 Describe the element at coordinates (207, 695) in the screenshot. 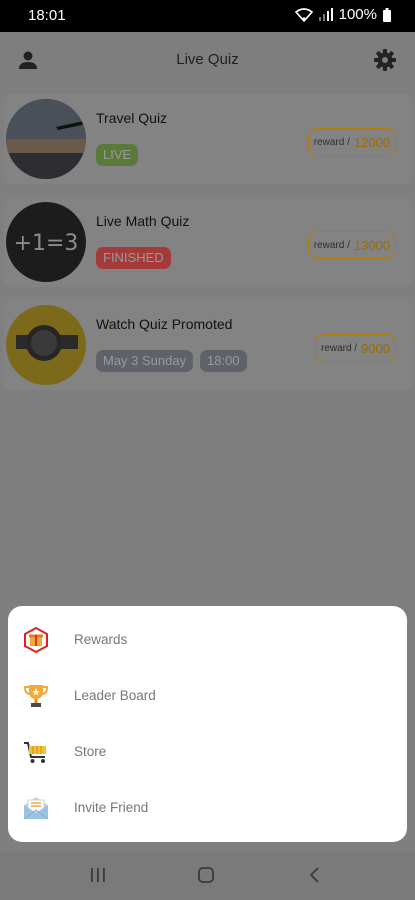

I see `menu-item-leader-board: Leader Board` at that location.